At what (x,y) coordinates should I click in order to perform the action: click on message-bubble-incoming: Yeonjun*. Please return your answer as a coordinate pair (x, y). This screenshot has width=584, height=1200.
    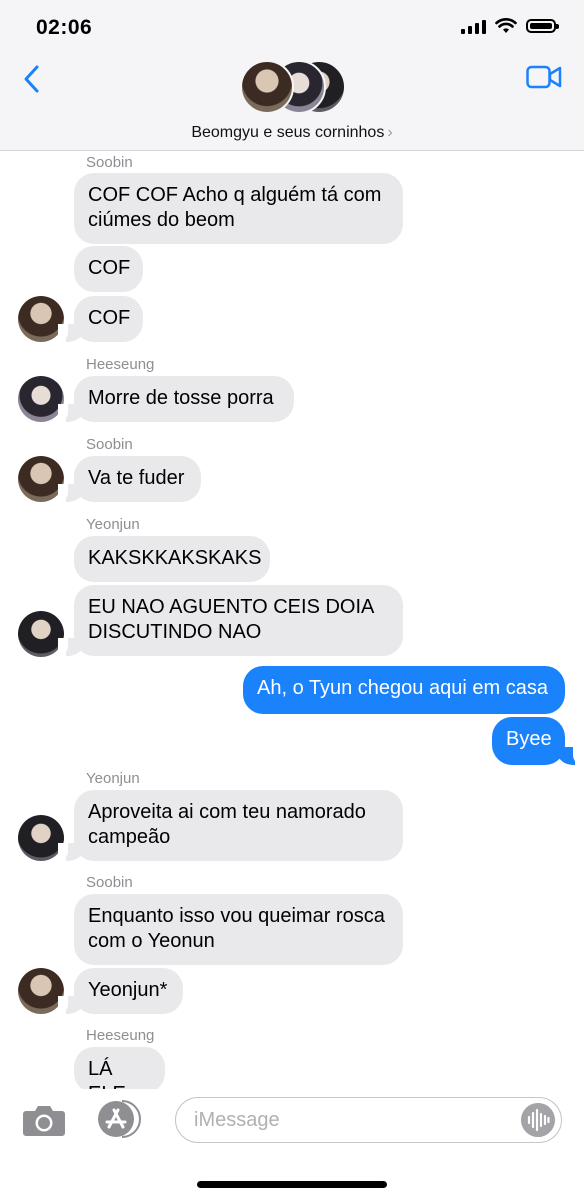
    Looking at the image, I should click on (128, 991).